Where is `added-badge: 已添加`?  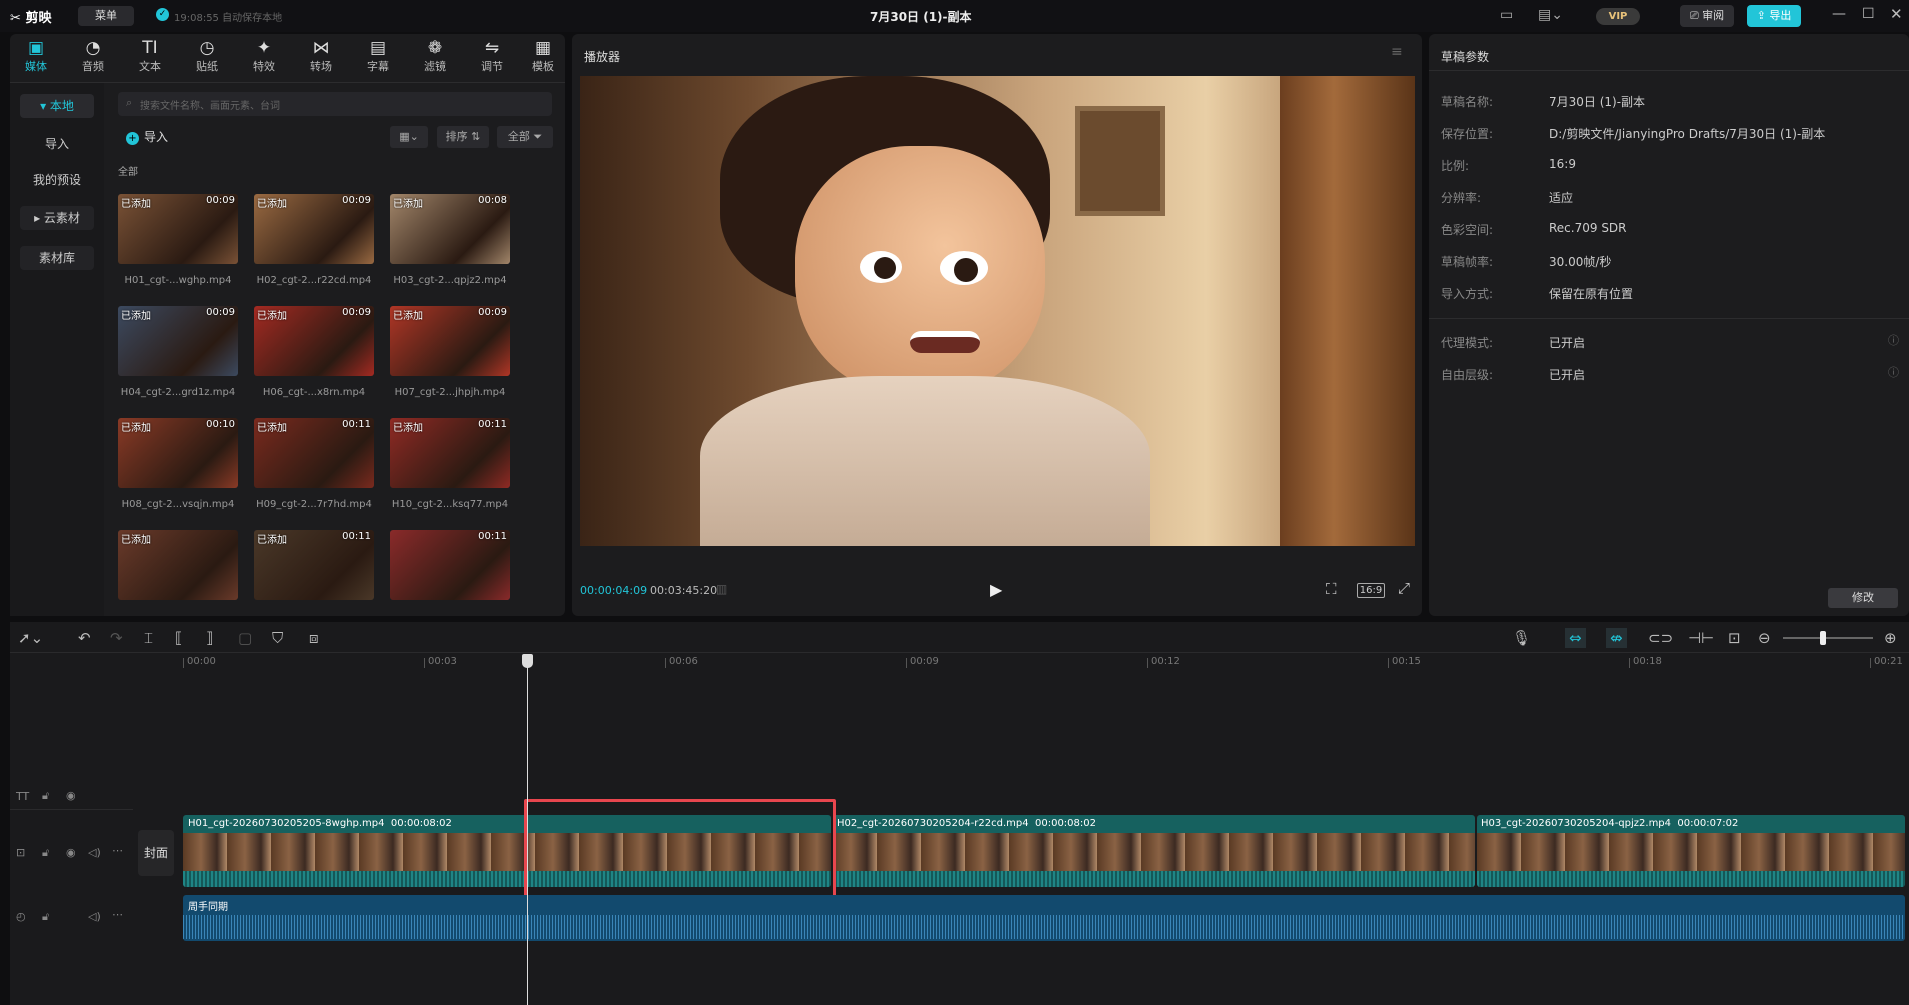
added-badge: 已添加 is located at coordinates (136, 428).